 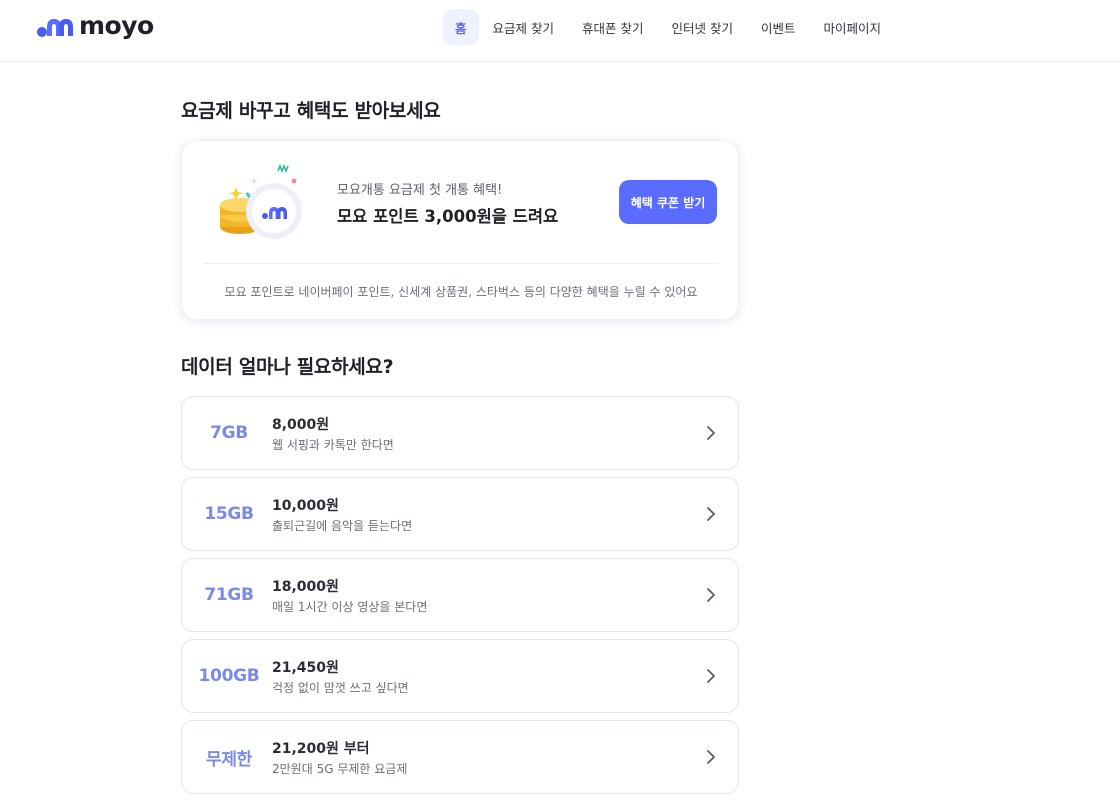 What do you see at coordinates (305, 587) in the screenshot?
I see `plan-price: 18,000원` at bounding box center [305, 587].